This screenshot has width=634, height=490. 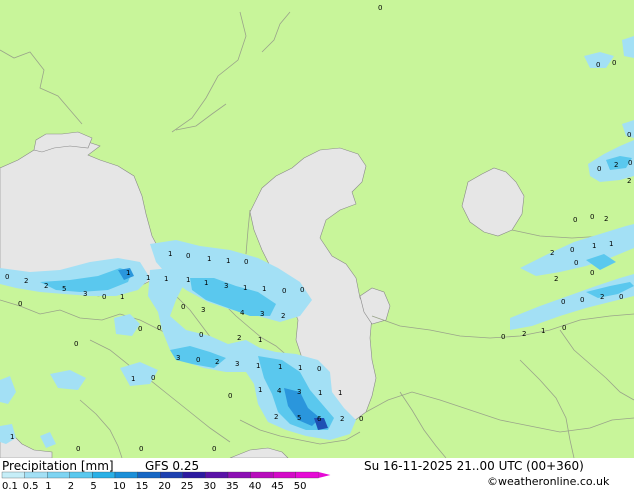 What do you see at coordinates (232, 485) in the screenshot?
I see `scale-label: 35` at bounding box center [232, 485].